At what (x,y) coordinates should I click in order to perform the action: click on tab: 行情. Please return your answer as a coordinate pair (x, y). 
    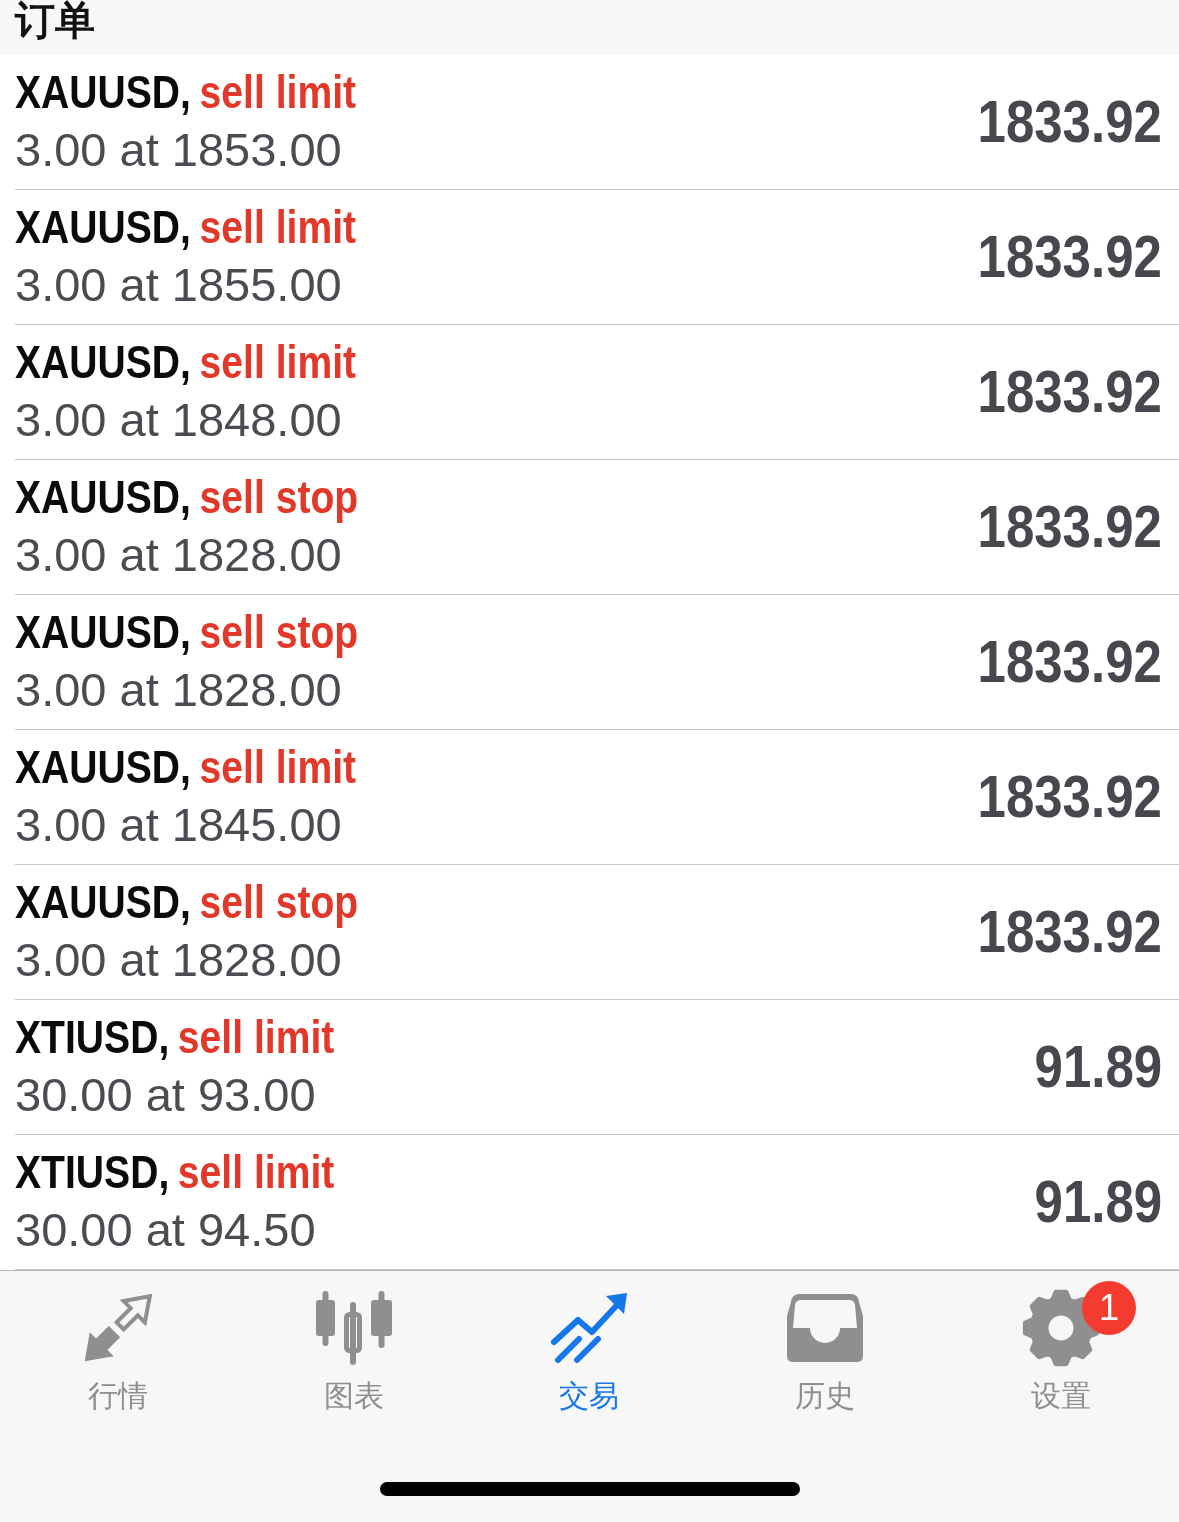
    Looking at the image, I should click on (118, 1344).